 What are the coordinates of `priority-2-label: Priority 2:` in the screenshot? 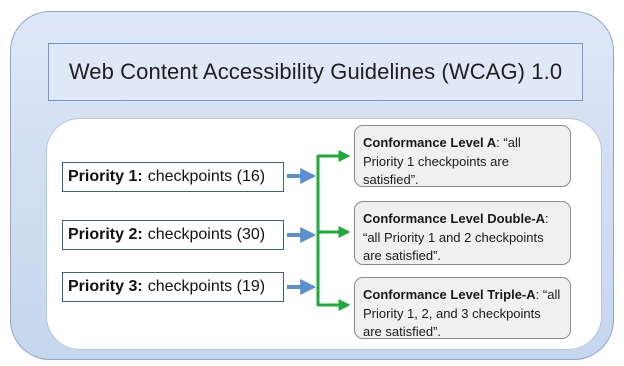 It's located at (105, 234).